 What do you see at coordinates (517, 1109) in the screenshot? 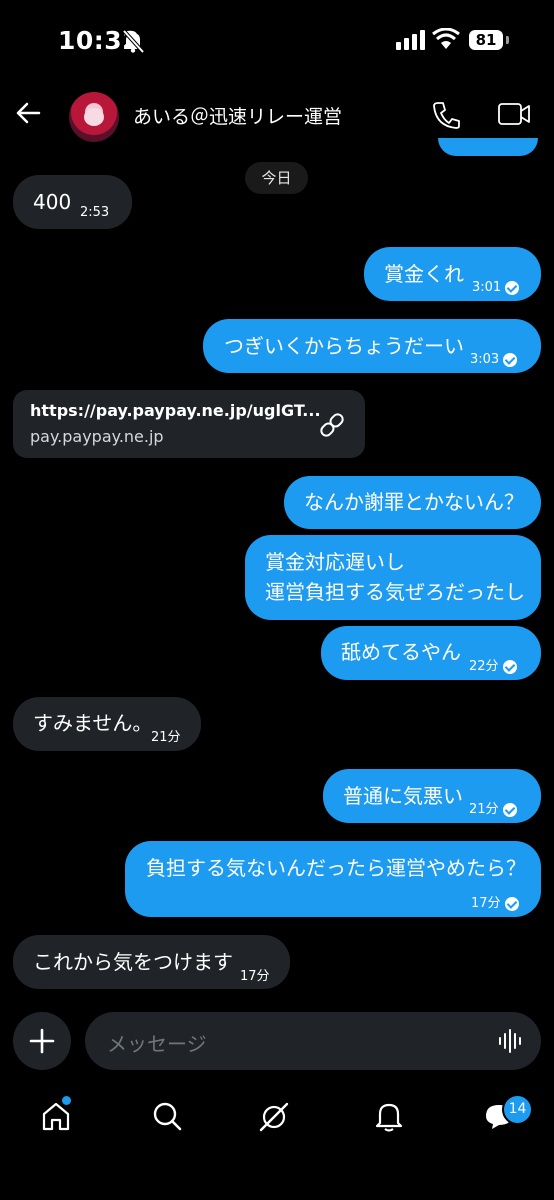
I see `messages-unread-badge: 14` at bounding box center [517, 1109].